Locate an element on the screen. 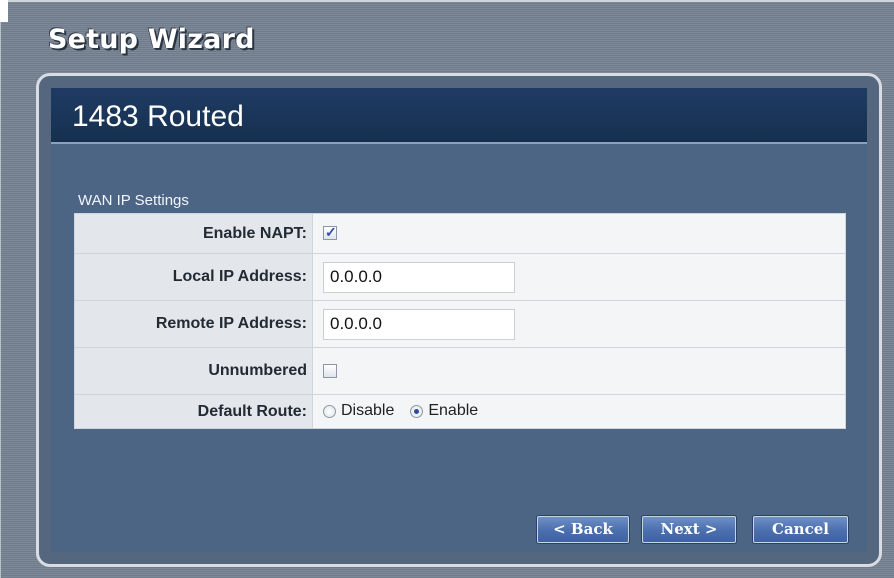  local-ip-row: Local IP Address: is located at coordinates (460, 277).